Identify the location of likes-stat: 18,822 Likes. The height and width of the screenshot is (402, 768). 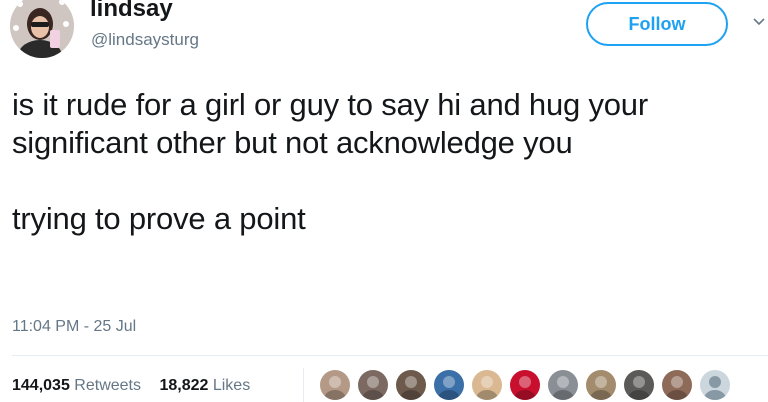
(204, 385).